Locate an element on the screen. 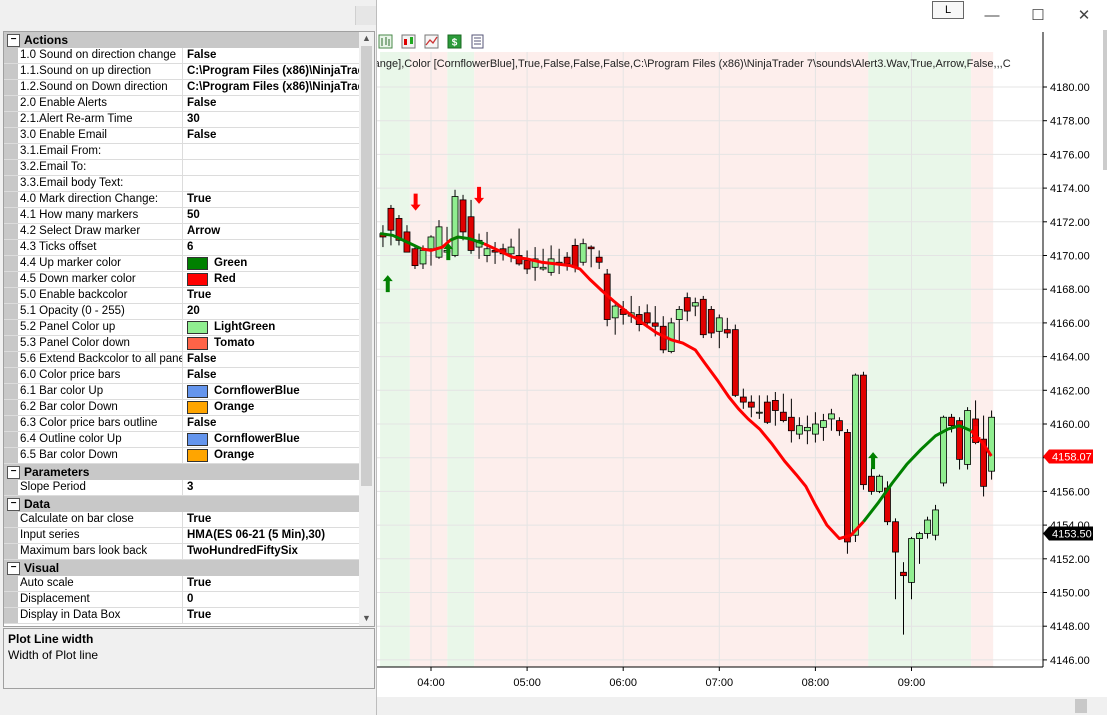 The image size is (1107, 715). property-row: 5.6 Extend Backcolor to all panels False is located at coordinates (181, 360).